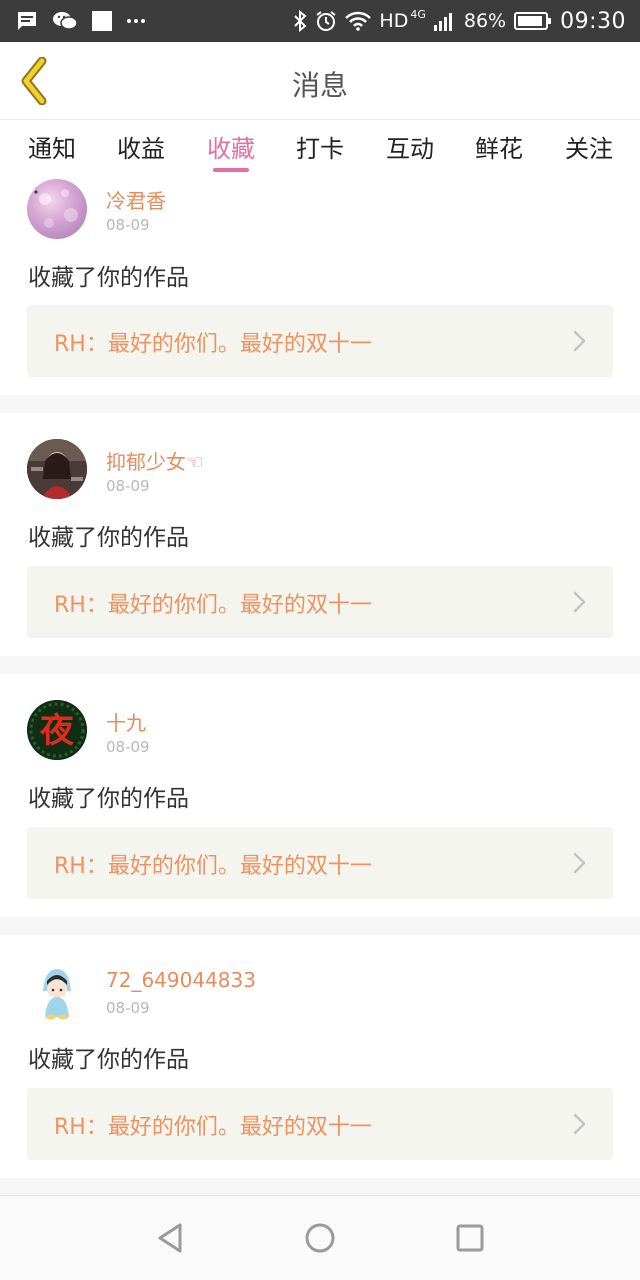 This screenshot has height=1280, width=640. Describe the element at coordinates (319, 85) in the screenshot. I see `page-title: 消息` at that location.